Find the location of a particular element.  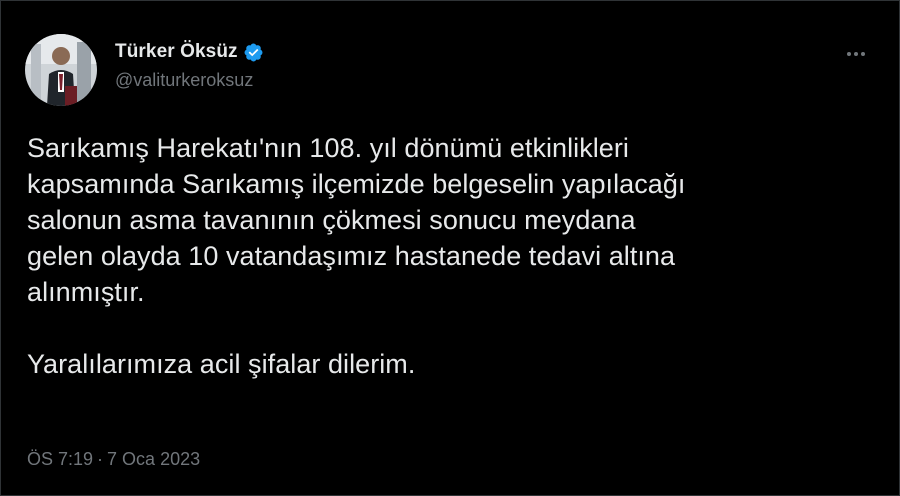

avatar is located at coordinates (61, 70).